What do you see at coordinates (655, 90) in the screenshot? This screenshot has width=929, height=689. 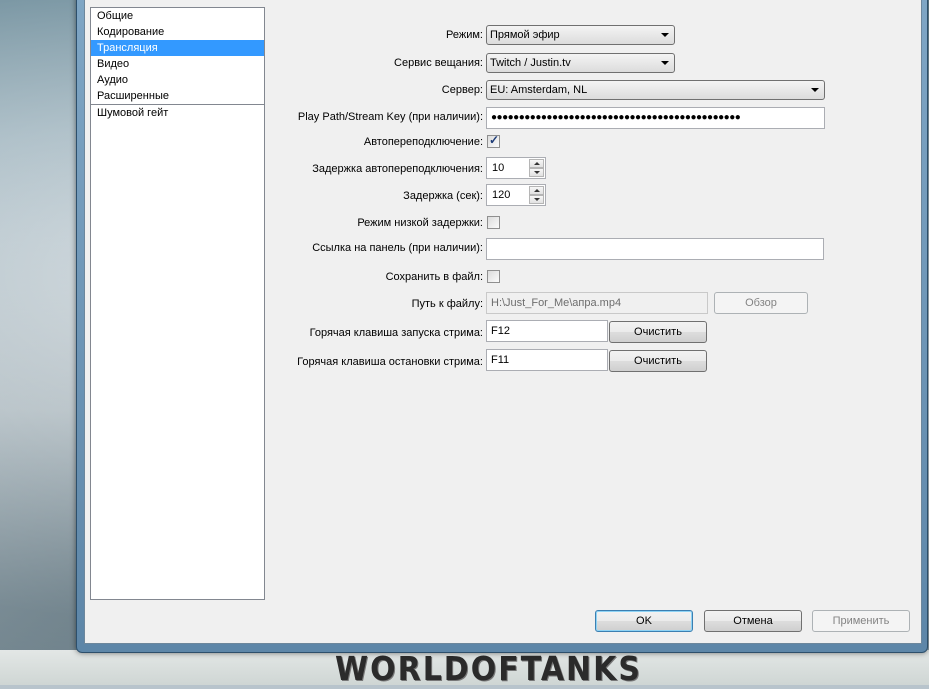 I see `server-combo: EU: Amsterdam, NL` at bounding box center [655, 90].